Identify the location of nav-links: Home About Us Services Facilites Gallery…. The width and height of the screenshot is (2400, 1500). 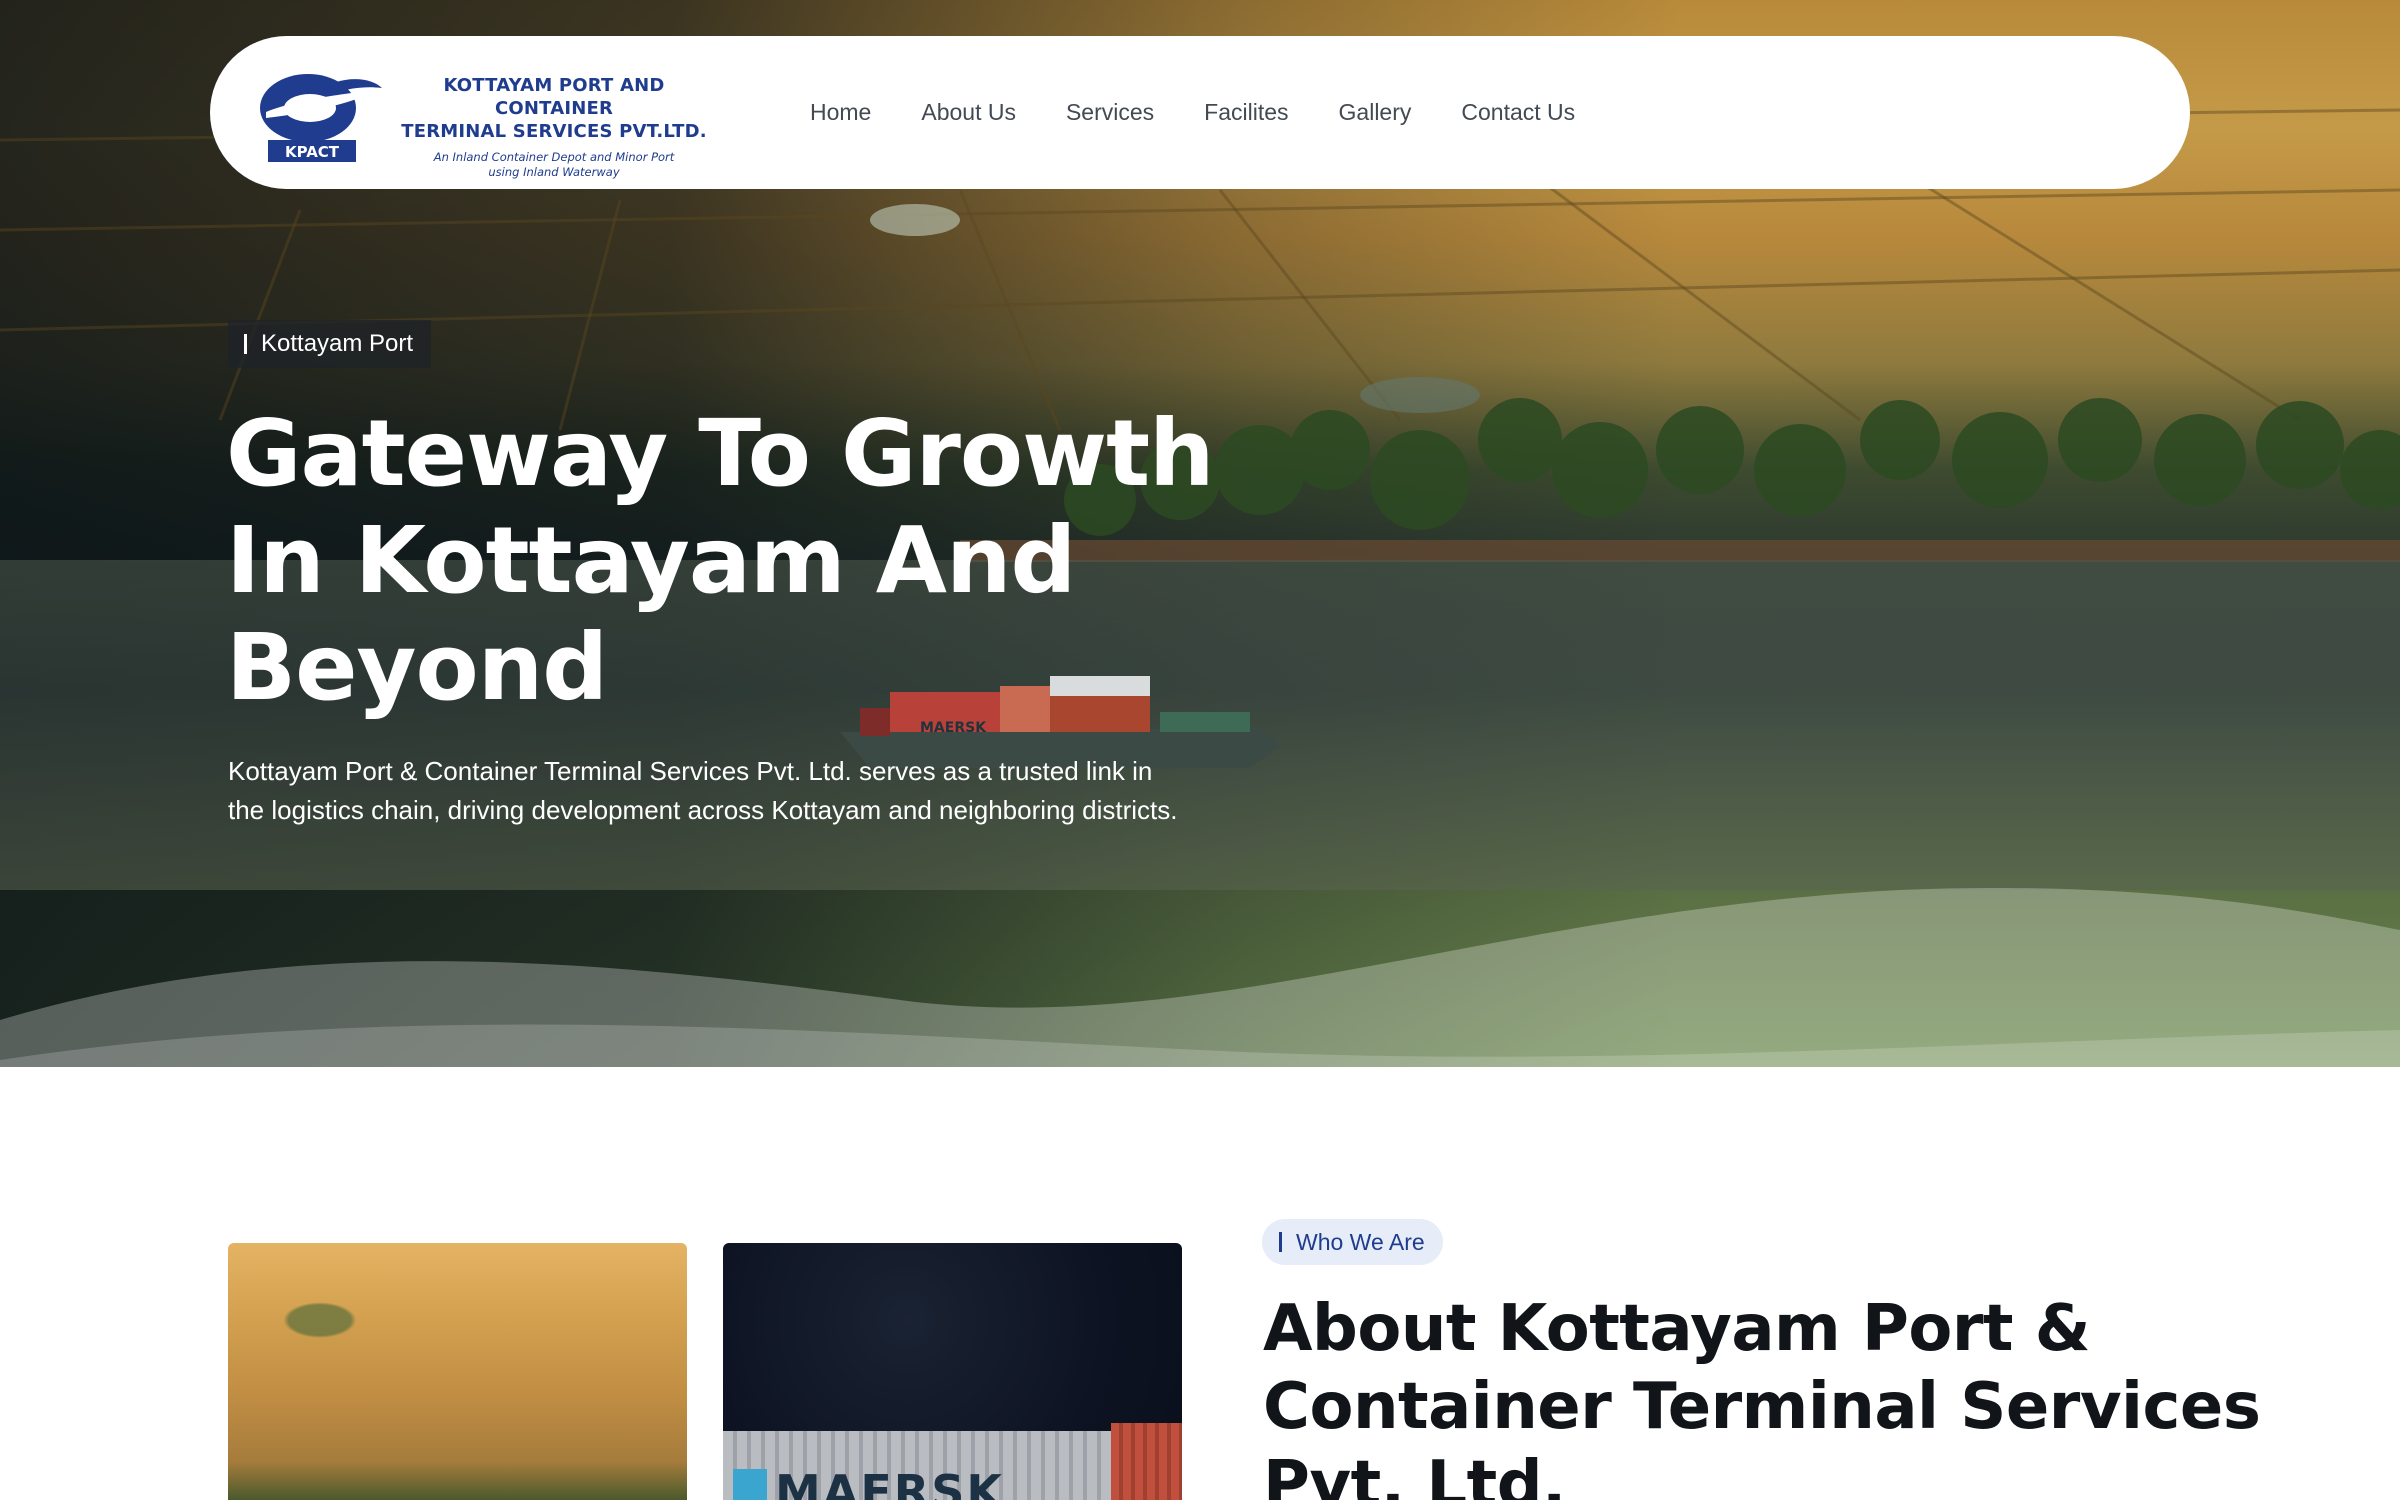
(1217, 112).